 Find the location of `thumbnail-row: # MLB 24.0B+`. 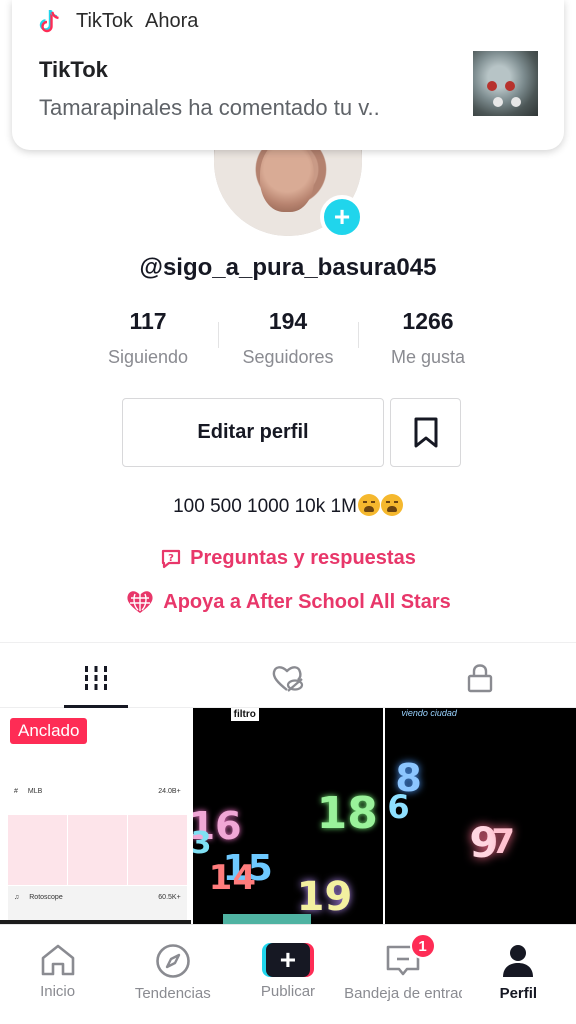

thumbnail-row: # MLB 24.0B+ is located at coordinates (97, 791).